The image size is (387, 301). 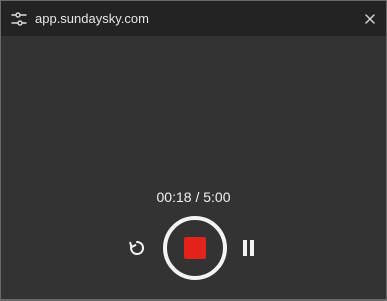 What do you see at coordinates (174, 197) in the screenshot?
I see `elapsed-time: 00:18` at bounding box center [174, 197].